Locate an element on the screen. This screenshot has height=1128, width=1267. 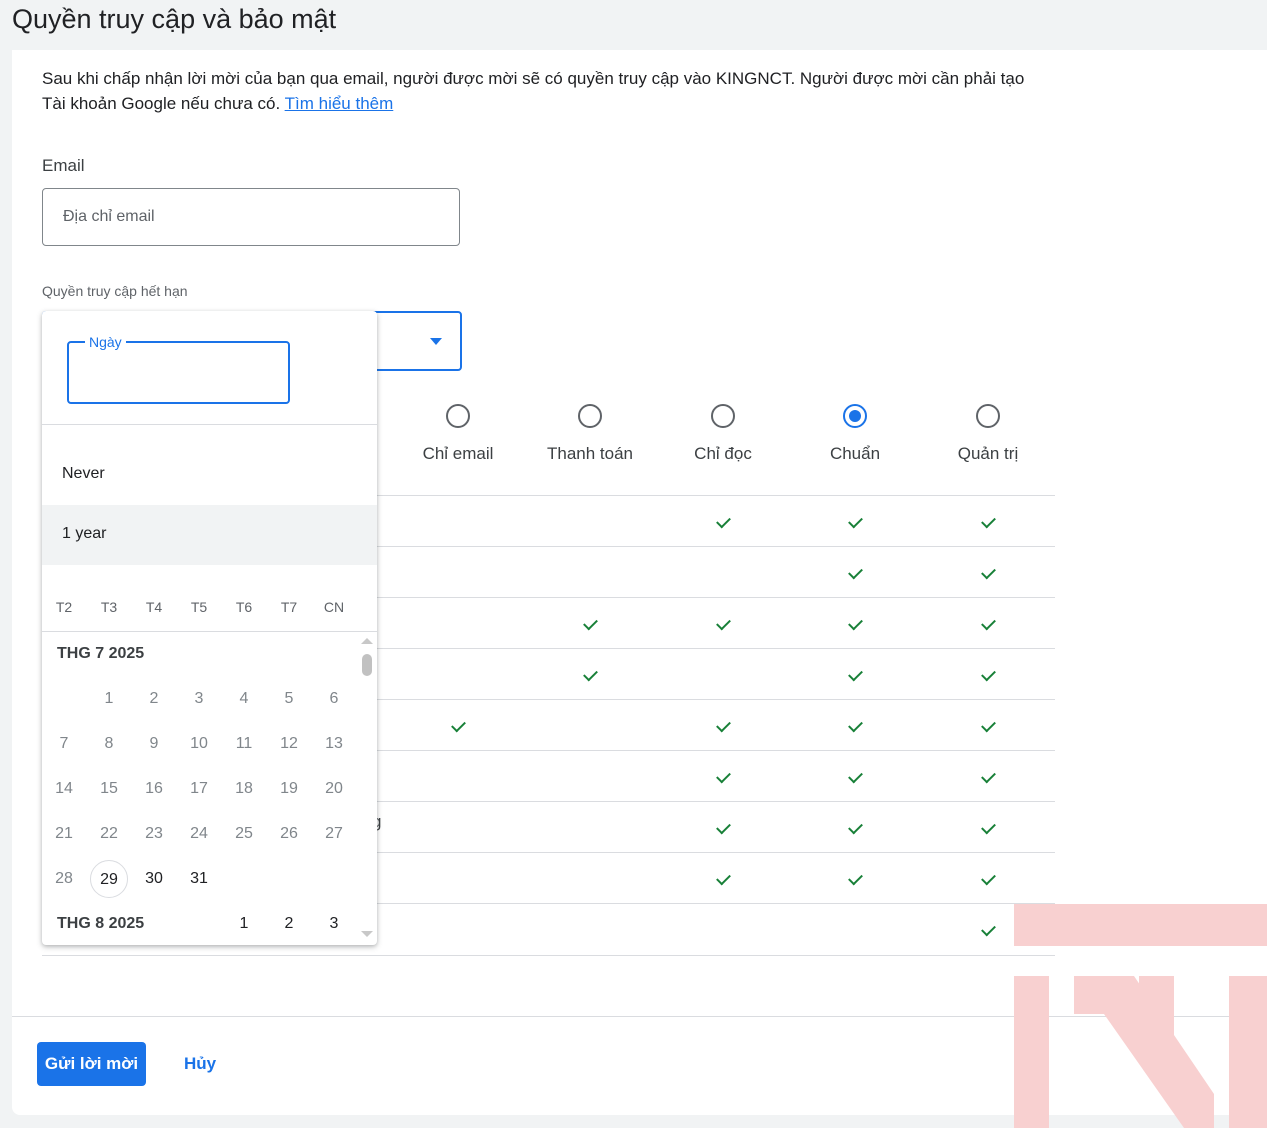
calendar-day: 7 is located at coordinates (64, 743).